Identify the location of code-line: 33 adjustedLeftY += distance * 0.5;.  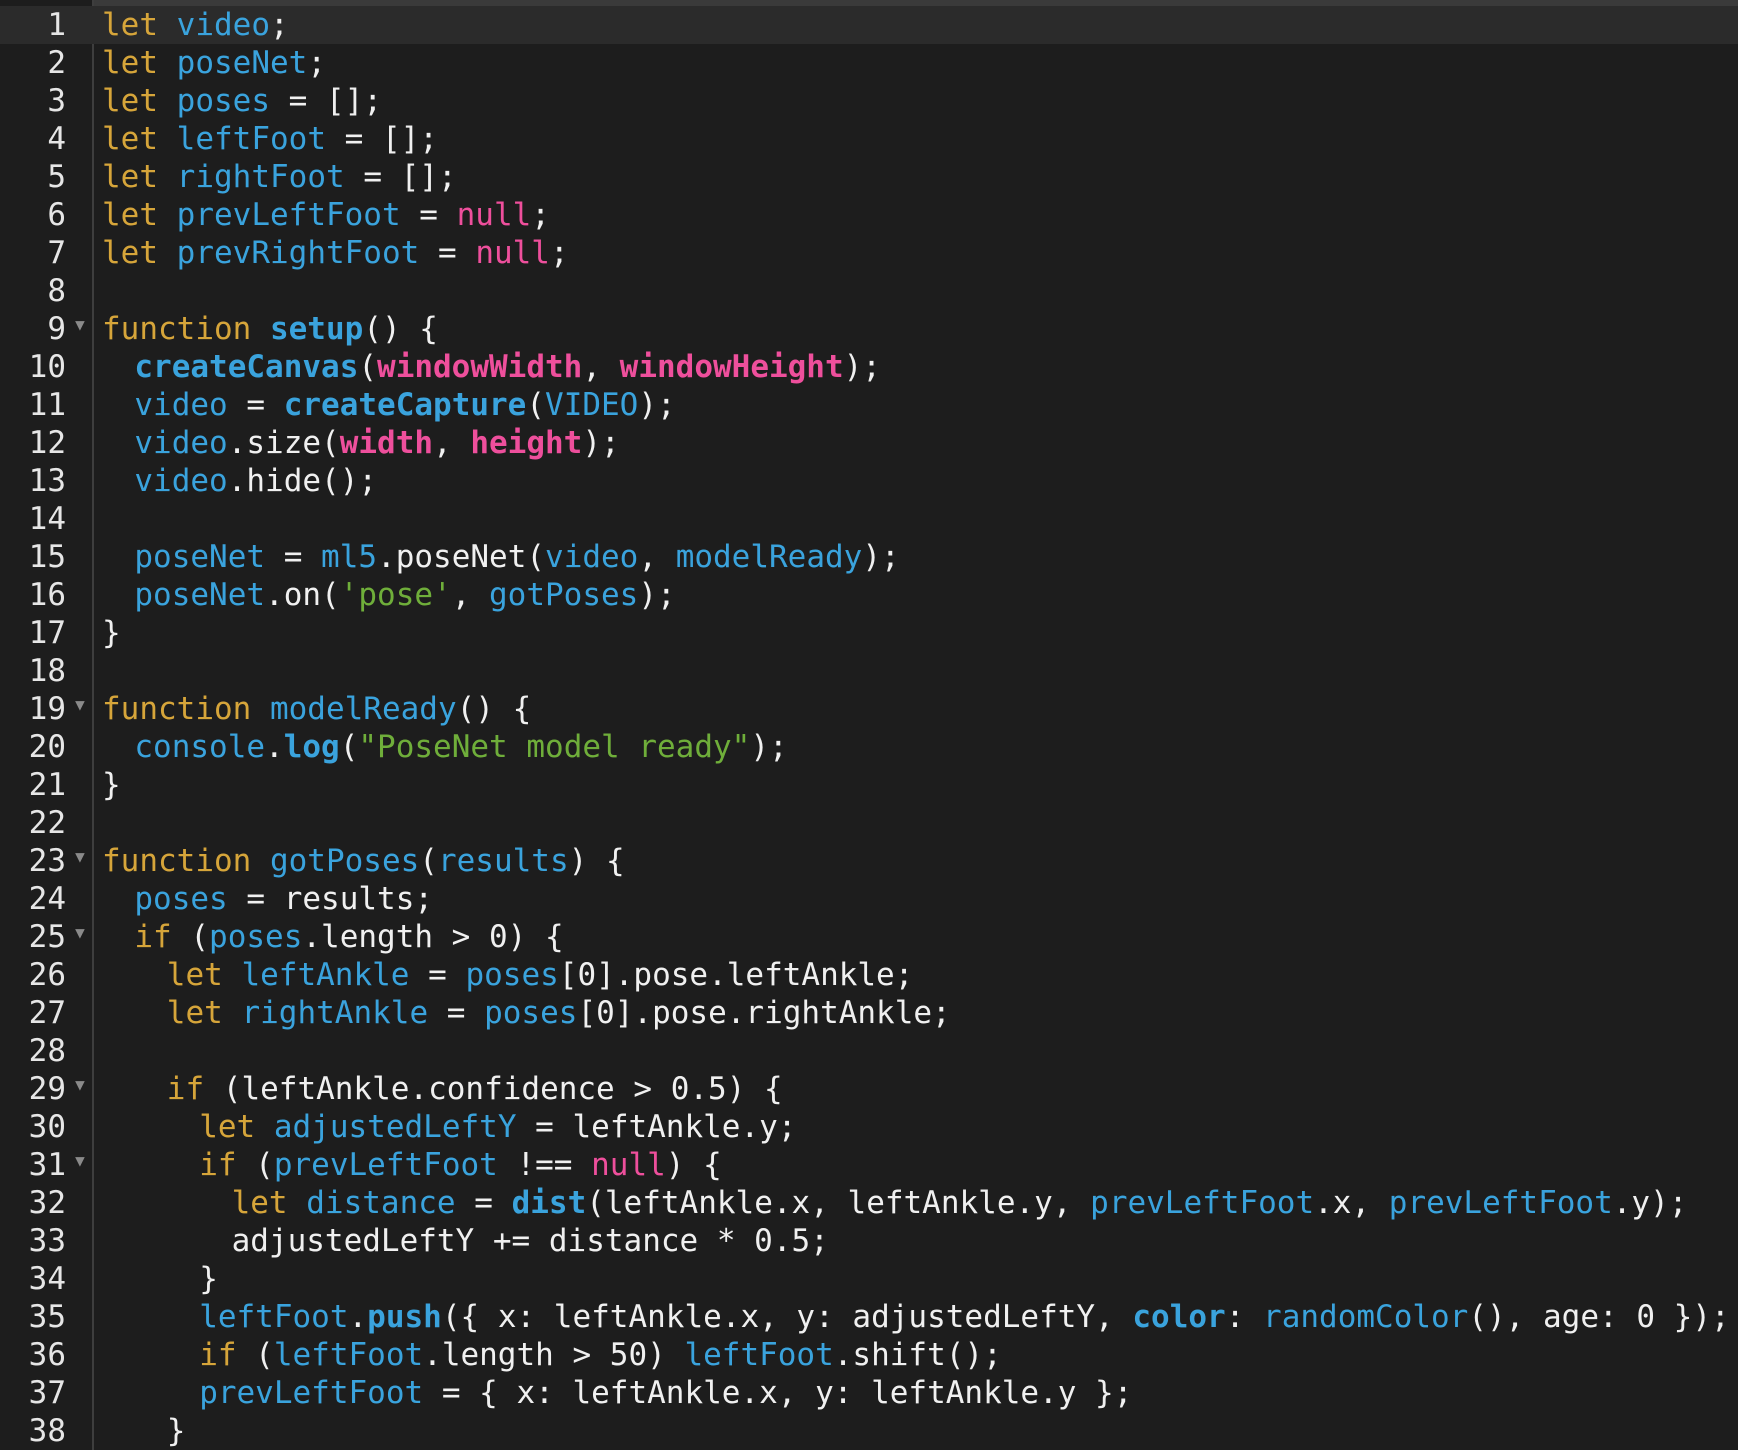
(869, 1241).